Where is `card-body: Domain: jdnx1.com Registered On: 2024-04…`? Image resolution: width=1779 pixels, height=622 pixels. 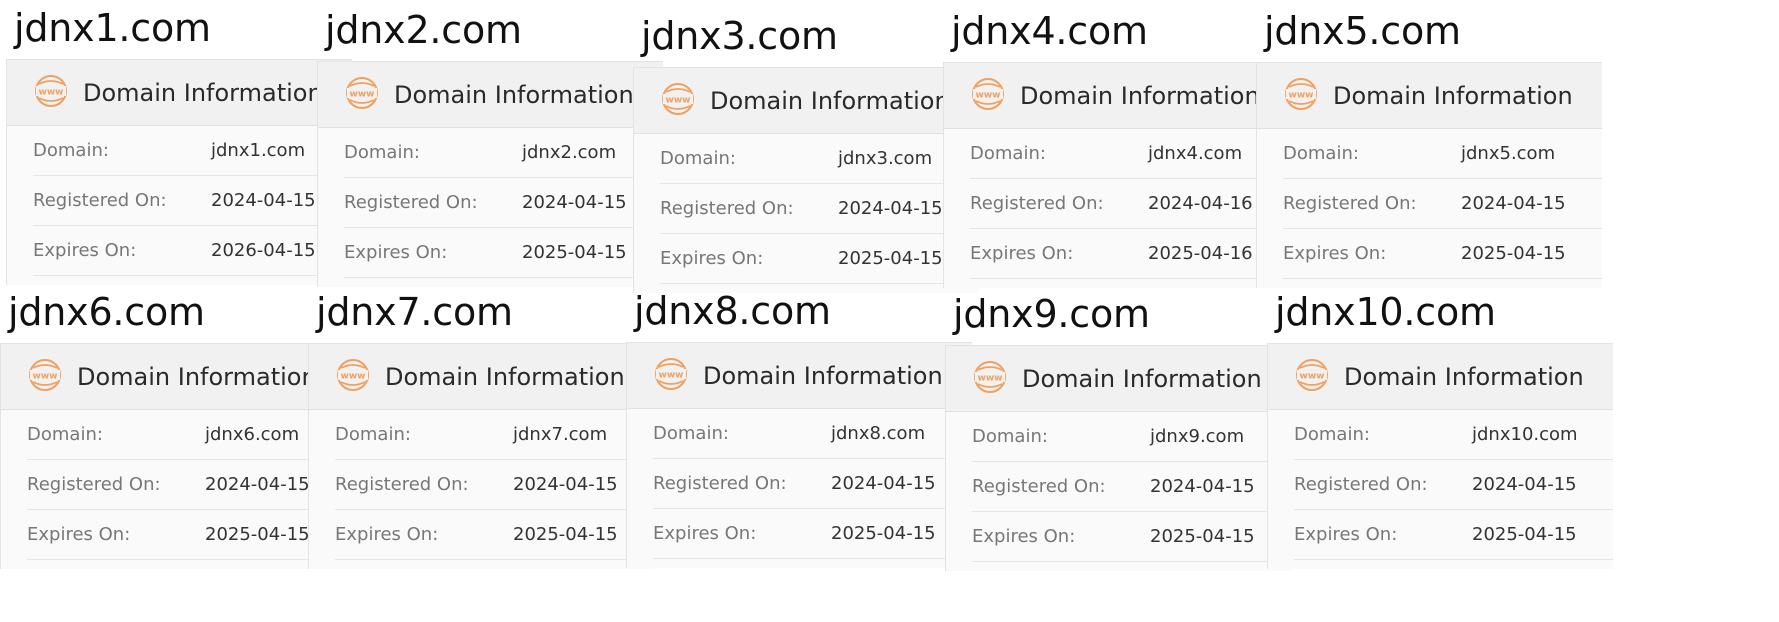 card-body: Domain: jdnx1.com Registered On: 2024-04… is located at coordinates (179, 201).